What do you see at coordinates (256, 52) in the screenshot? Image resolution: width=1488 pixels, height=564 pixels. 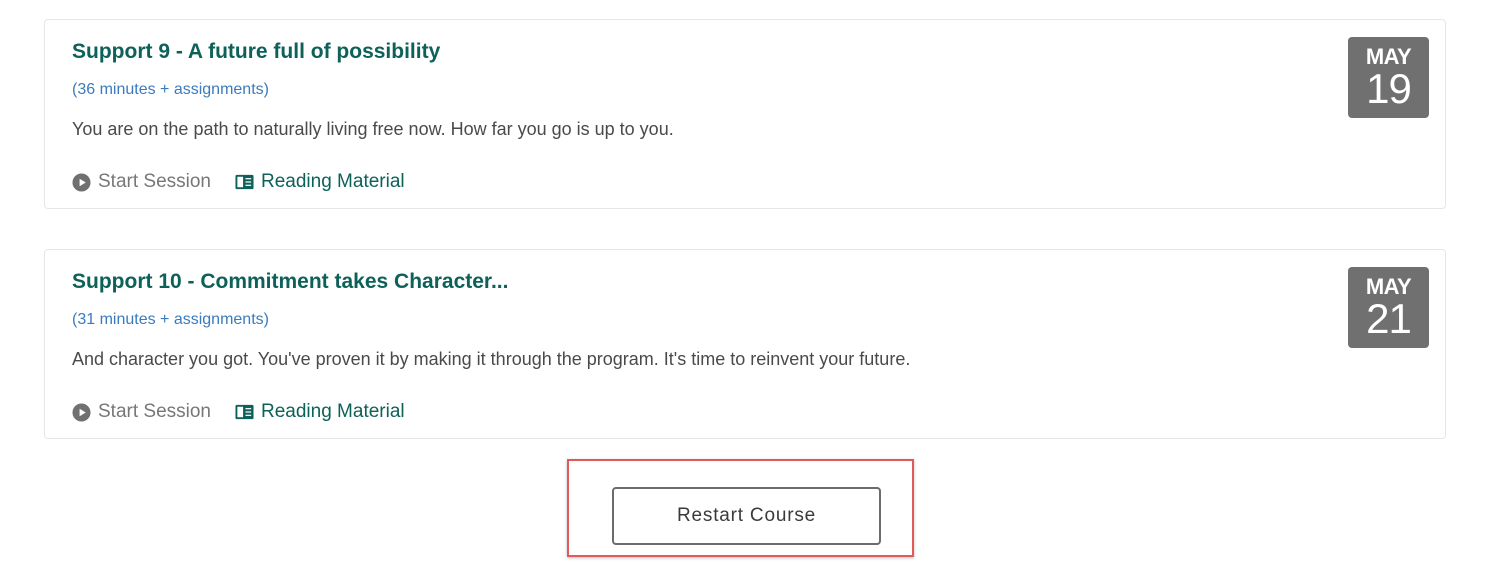 I see `session-title: Support 9 - A future full of possibility` at bounding box center [256, 52].